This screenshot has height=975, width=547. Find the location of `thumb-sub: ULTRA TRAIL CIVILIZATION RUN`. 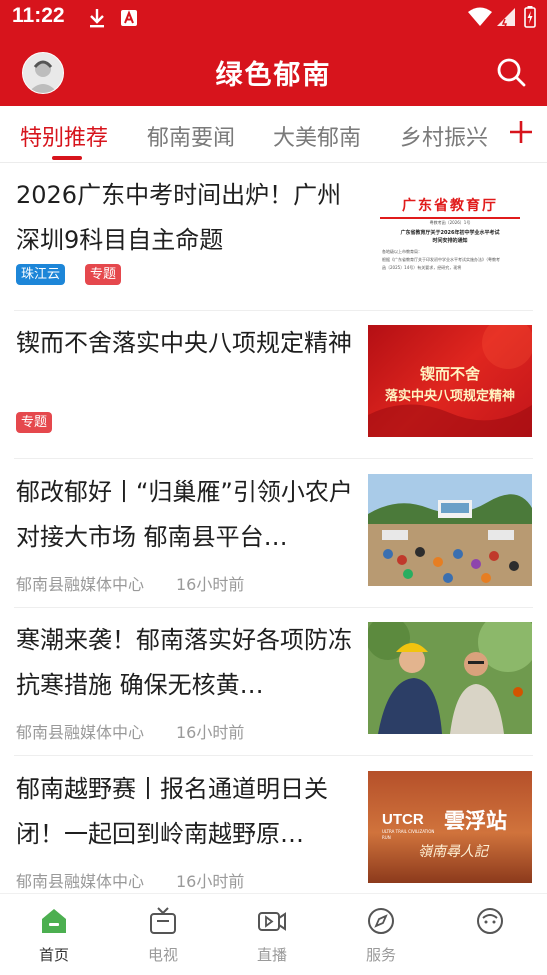

thumb-sub: ULTRA TRAIL CIVILIZATION RUN is located at coordinates (408, 834).